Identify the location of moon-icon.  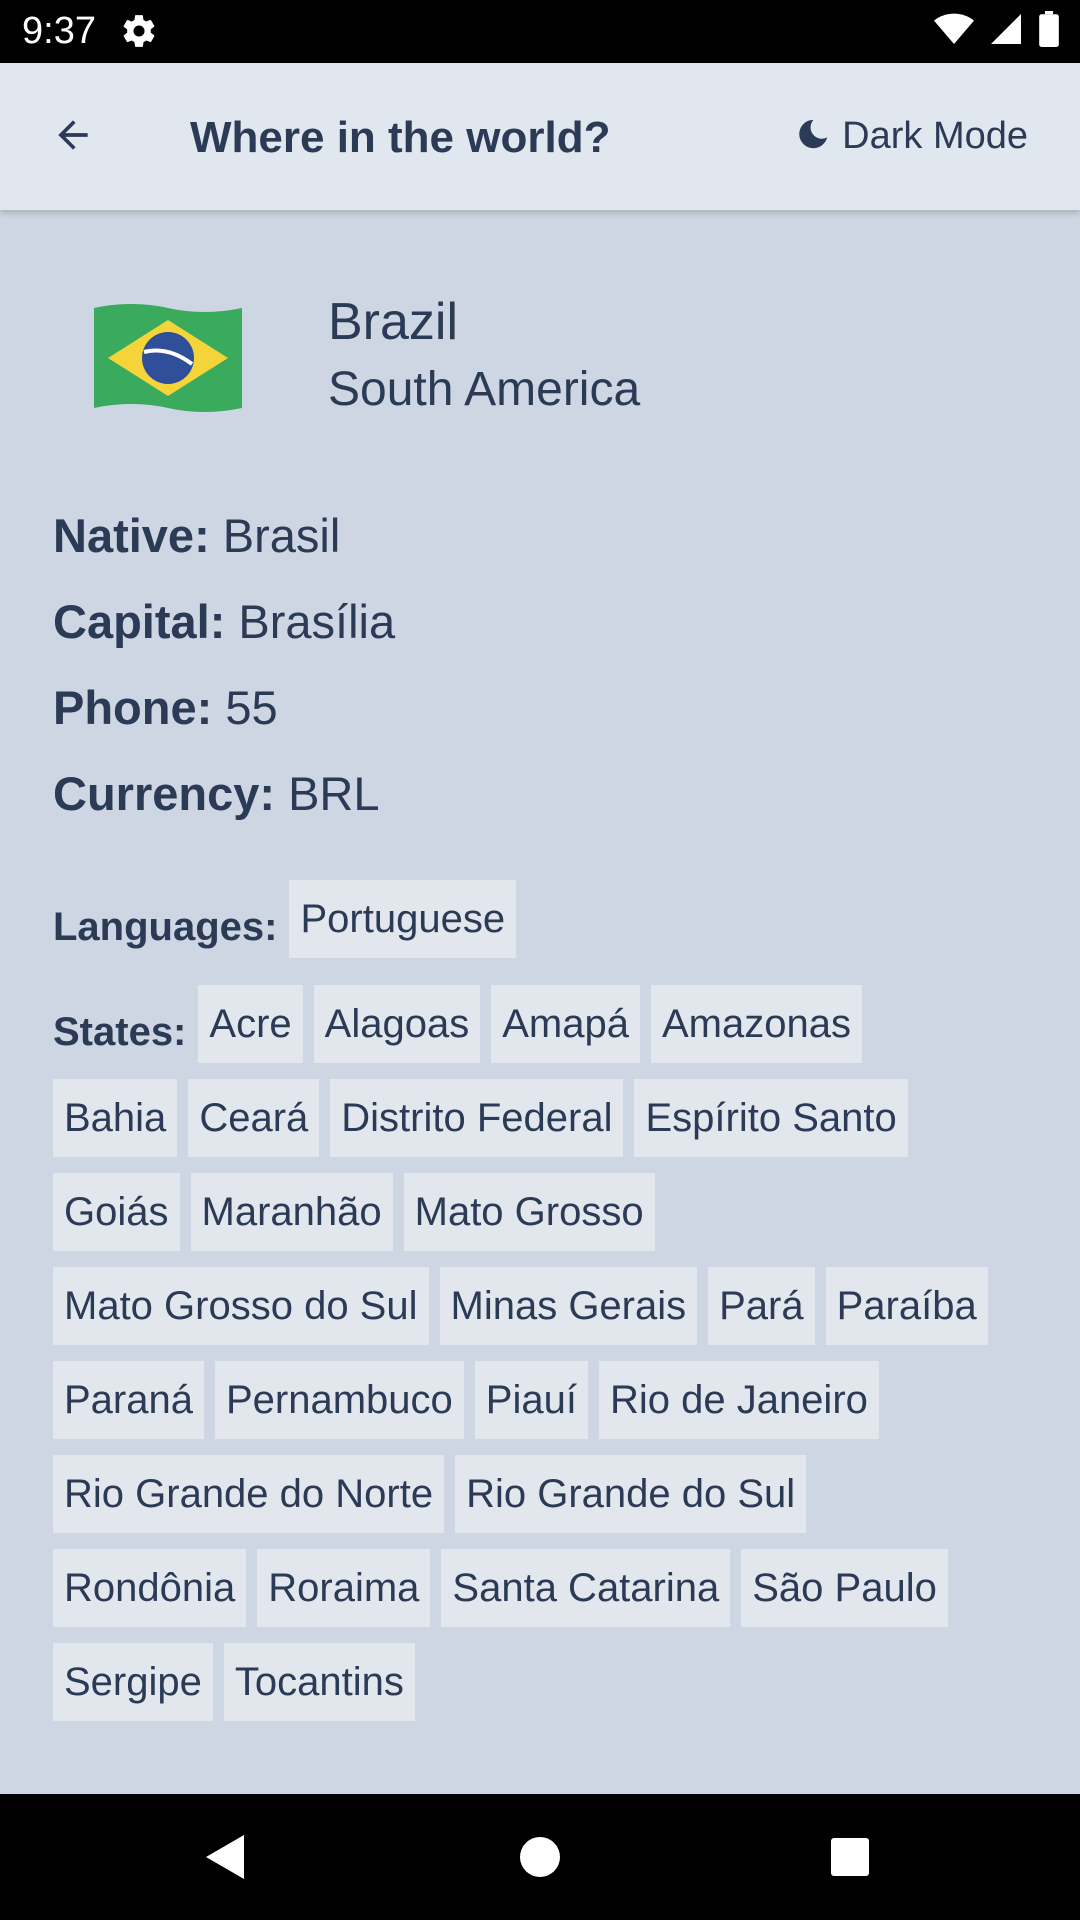
(813, 136).